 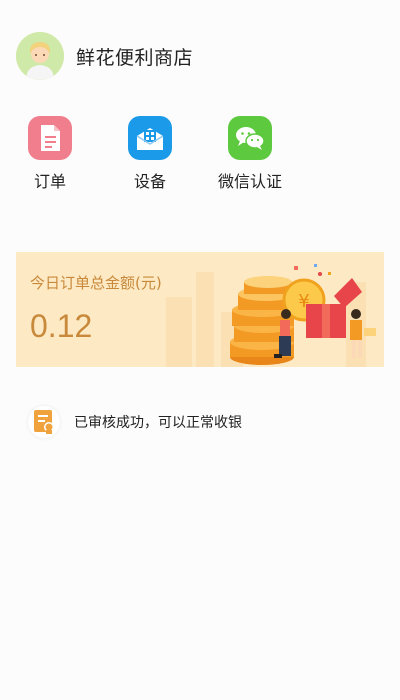 I want to click on device-label: 设备, so click(x=149, y=181).